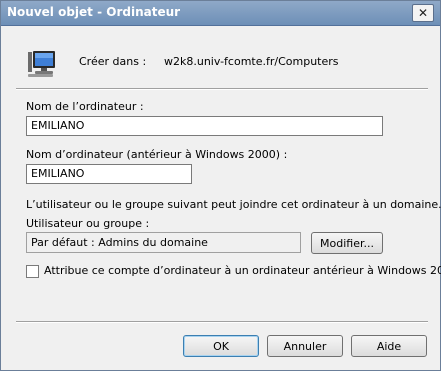  What do you see at coordinates (220, 13) in the screenshot?
I see `title-bar: Nouvel objet - Ordinateur ✕` at bounding box center [220, 13].